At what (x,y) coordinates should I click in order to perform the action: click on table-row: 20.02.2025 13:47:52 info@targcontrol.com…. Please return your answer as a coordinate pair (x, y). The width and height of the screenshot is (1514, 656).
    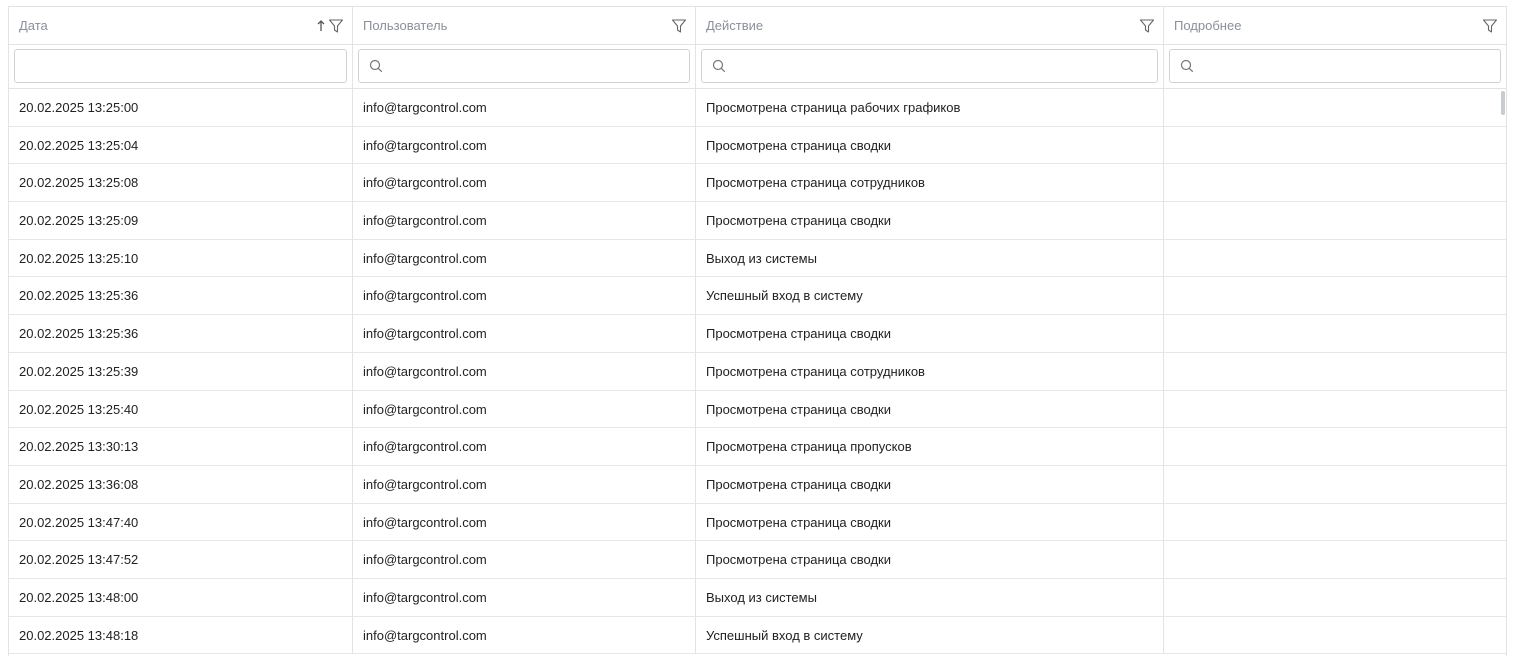
    Looking at the image, I should click on (757, 560).